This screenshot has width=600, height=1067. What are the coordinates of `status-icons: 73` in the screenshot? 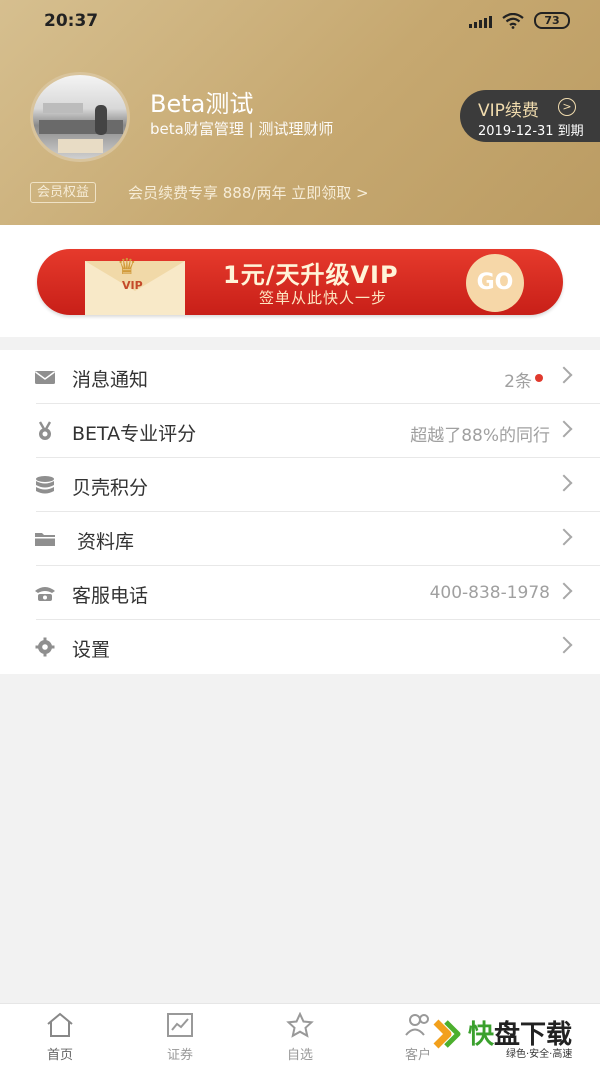 It's located at (519, 20).